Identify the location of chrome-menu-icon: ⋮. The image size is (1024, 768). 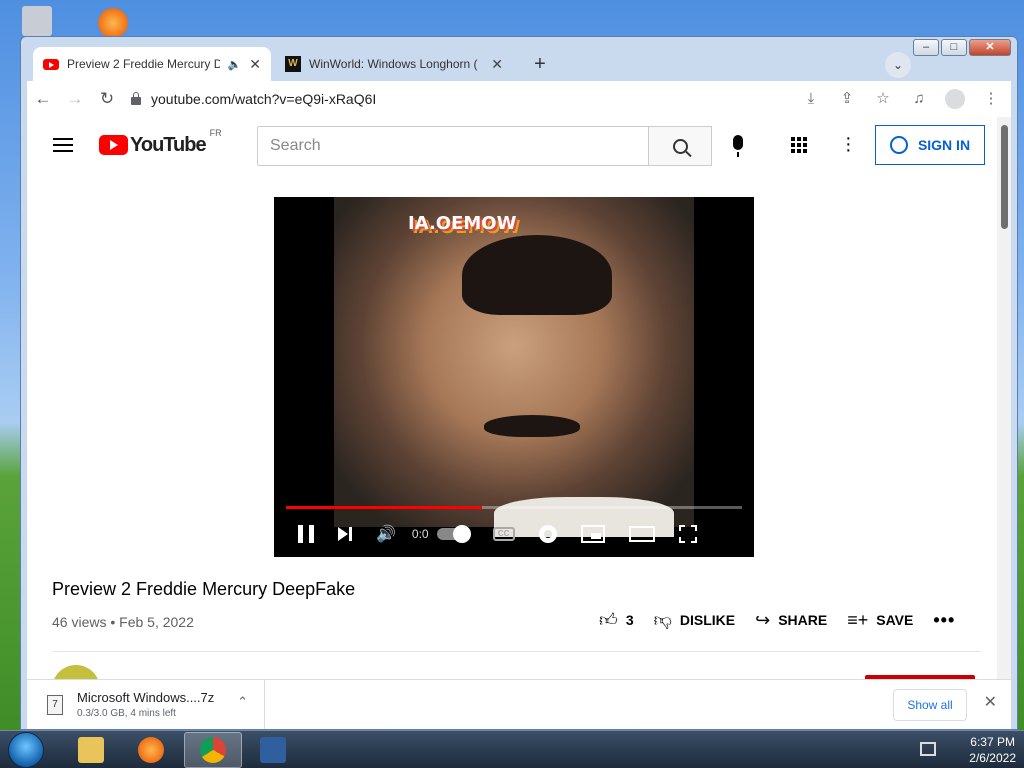
(991, 99).